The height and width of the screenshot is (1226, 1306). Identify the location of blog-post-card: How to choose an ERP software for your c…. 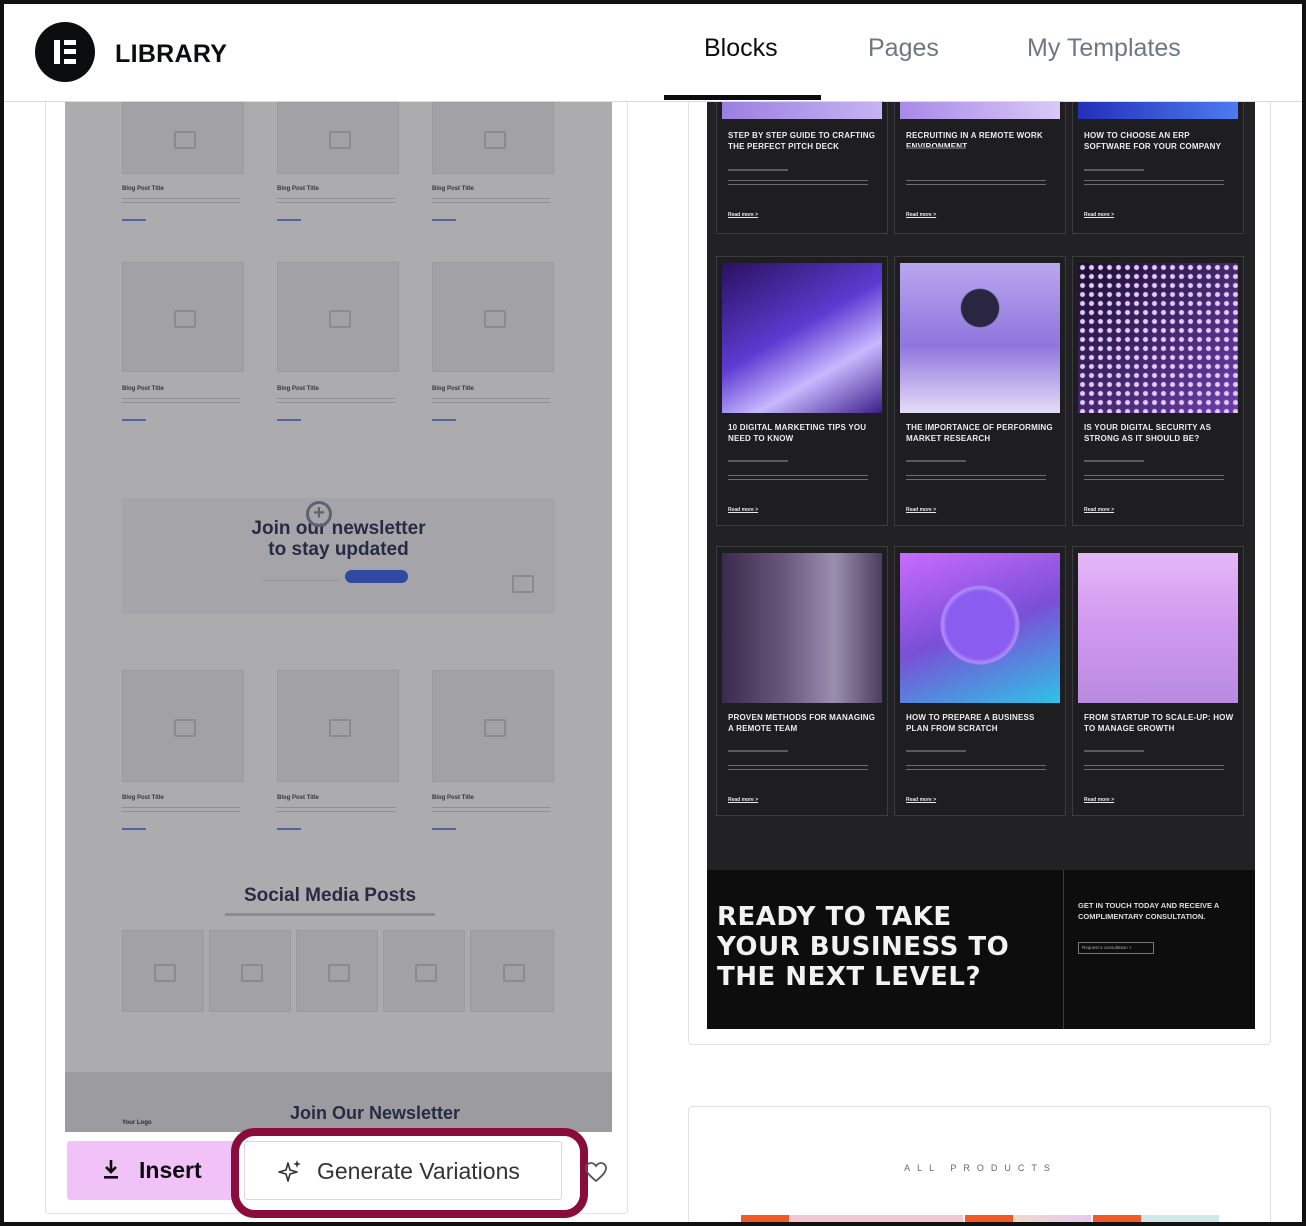
(1158, 168).